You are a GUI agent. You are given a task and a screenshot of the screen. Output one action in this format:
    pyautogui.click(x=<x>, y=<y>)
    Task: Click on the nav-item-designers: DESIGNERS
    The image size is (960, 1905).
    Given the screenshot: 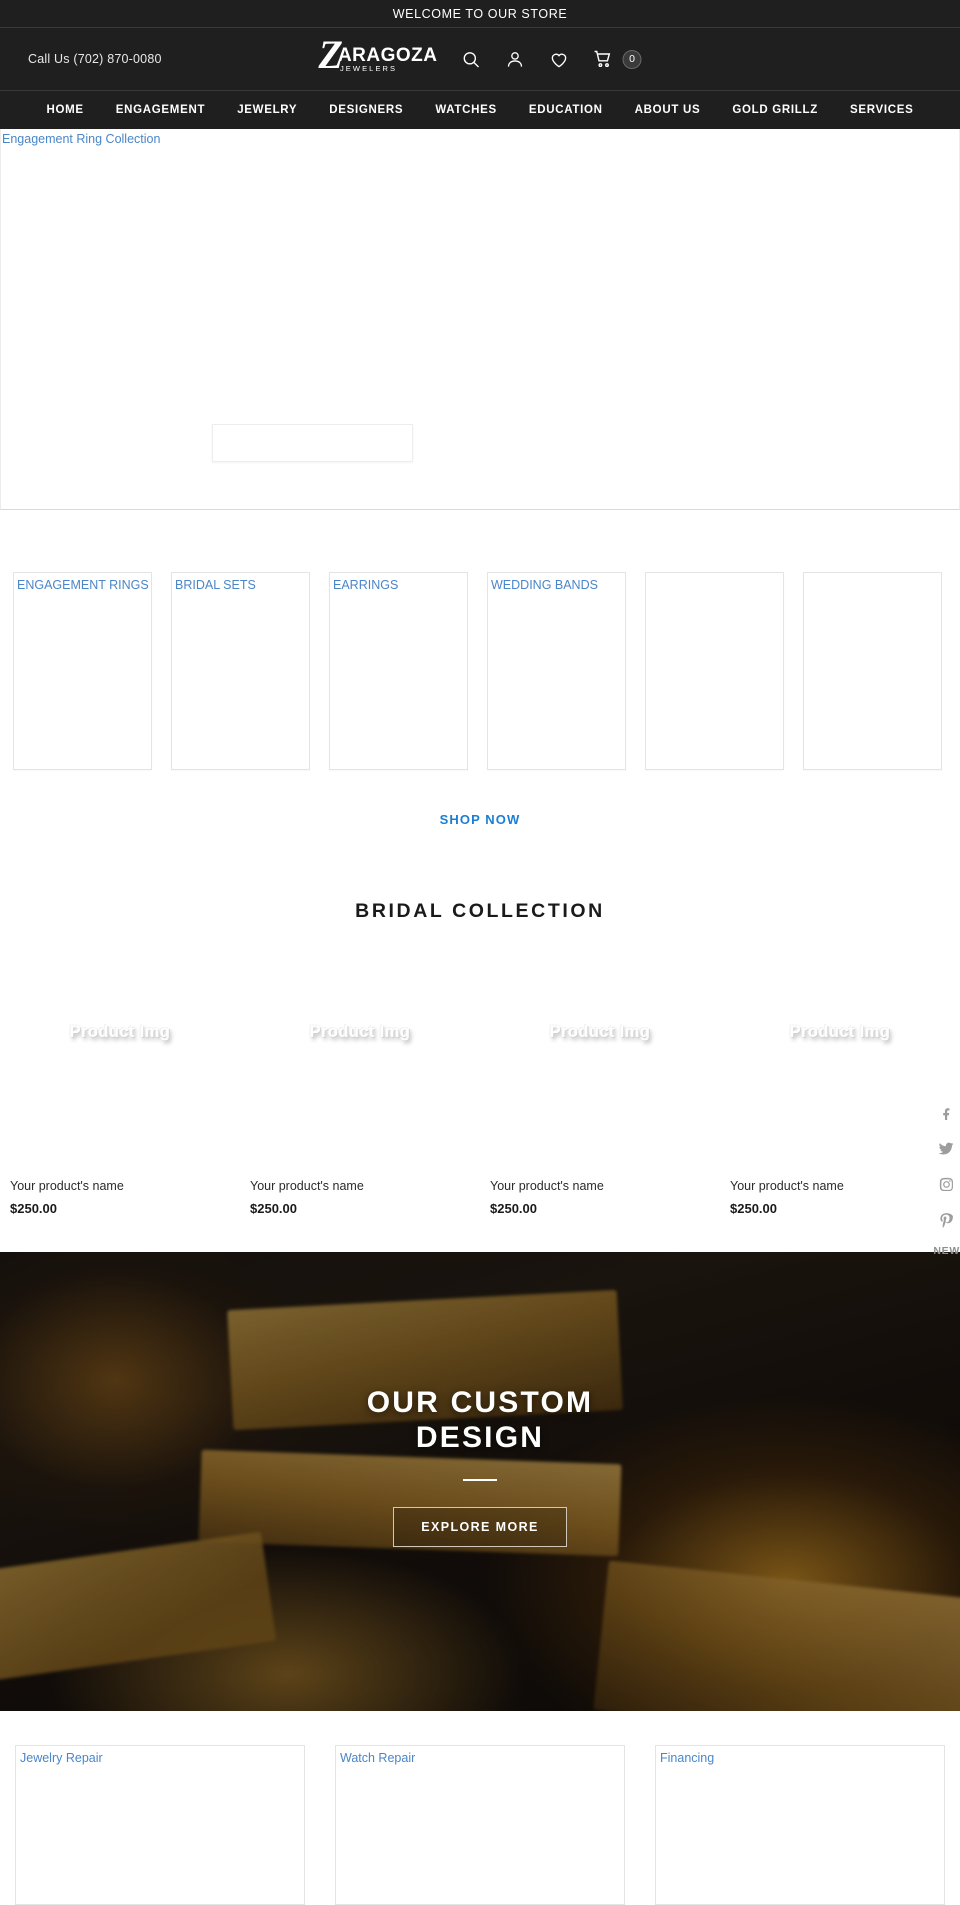 What is the action you would take?
    pyautogui.click(x=366, y=110)
    